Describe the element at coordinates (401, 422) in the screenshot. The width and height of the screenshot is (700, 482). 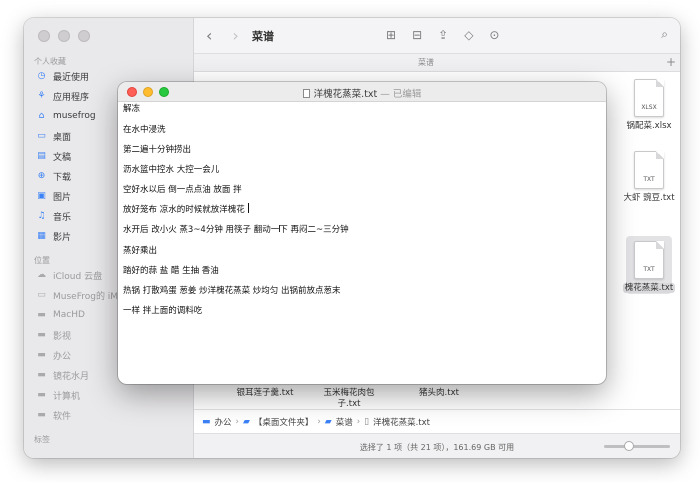
I see `path-crumb: 洋槐花蒸菜.txt` at that location.